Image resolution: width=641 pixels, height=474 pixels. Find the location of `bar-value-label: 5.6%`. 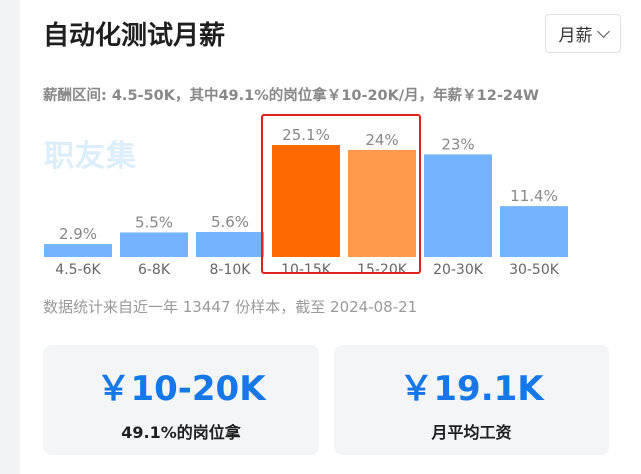

bar-value-label: 5.6% is located at coordinates (230, 222).